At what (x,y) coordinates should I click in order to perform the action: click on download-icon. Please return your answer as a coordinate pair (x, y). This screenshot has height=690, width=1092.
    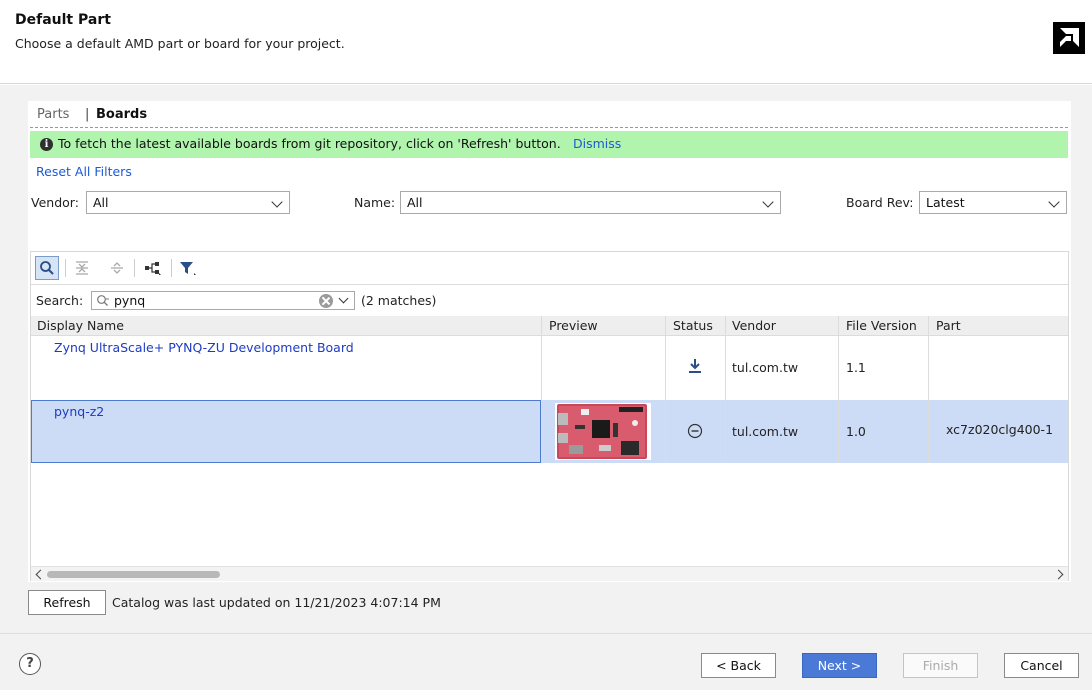
    Looking at the image, I should click on (695, 367).